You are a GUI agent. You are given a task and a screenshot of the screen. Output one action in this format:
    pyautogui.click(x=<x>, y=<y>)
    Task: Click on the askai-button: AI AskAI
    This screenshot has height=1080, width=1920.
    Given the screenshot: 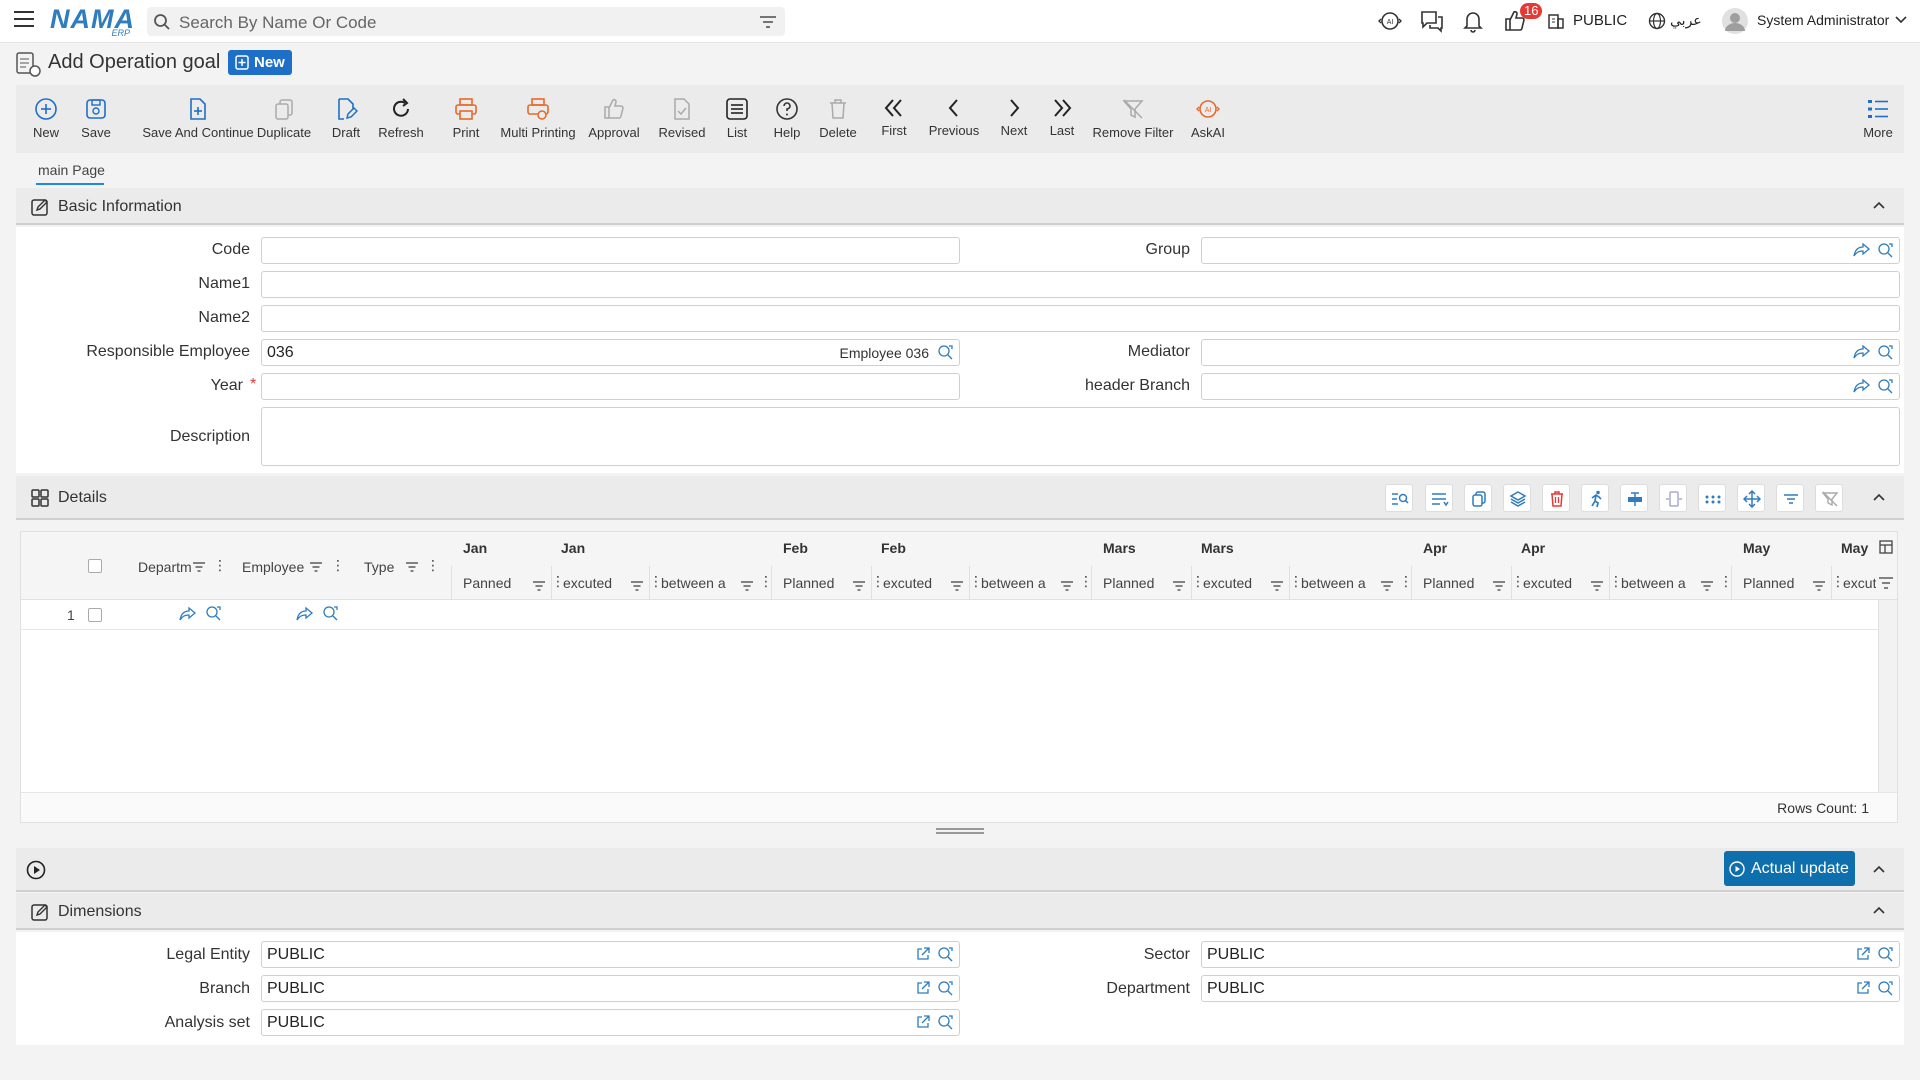 What is the action you would take?
    pyautogui.click(x=1208, y=119)
    